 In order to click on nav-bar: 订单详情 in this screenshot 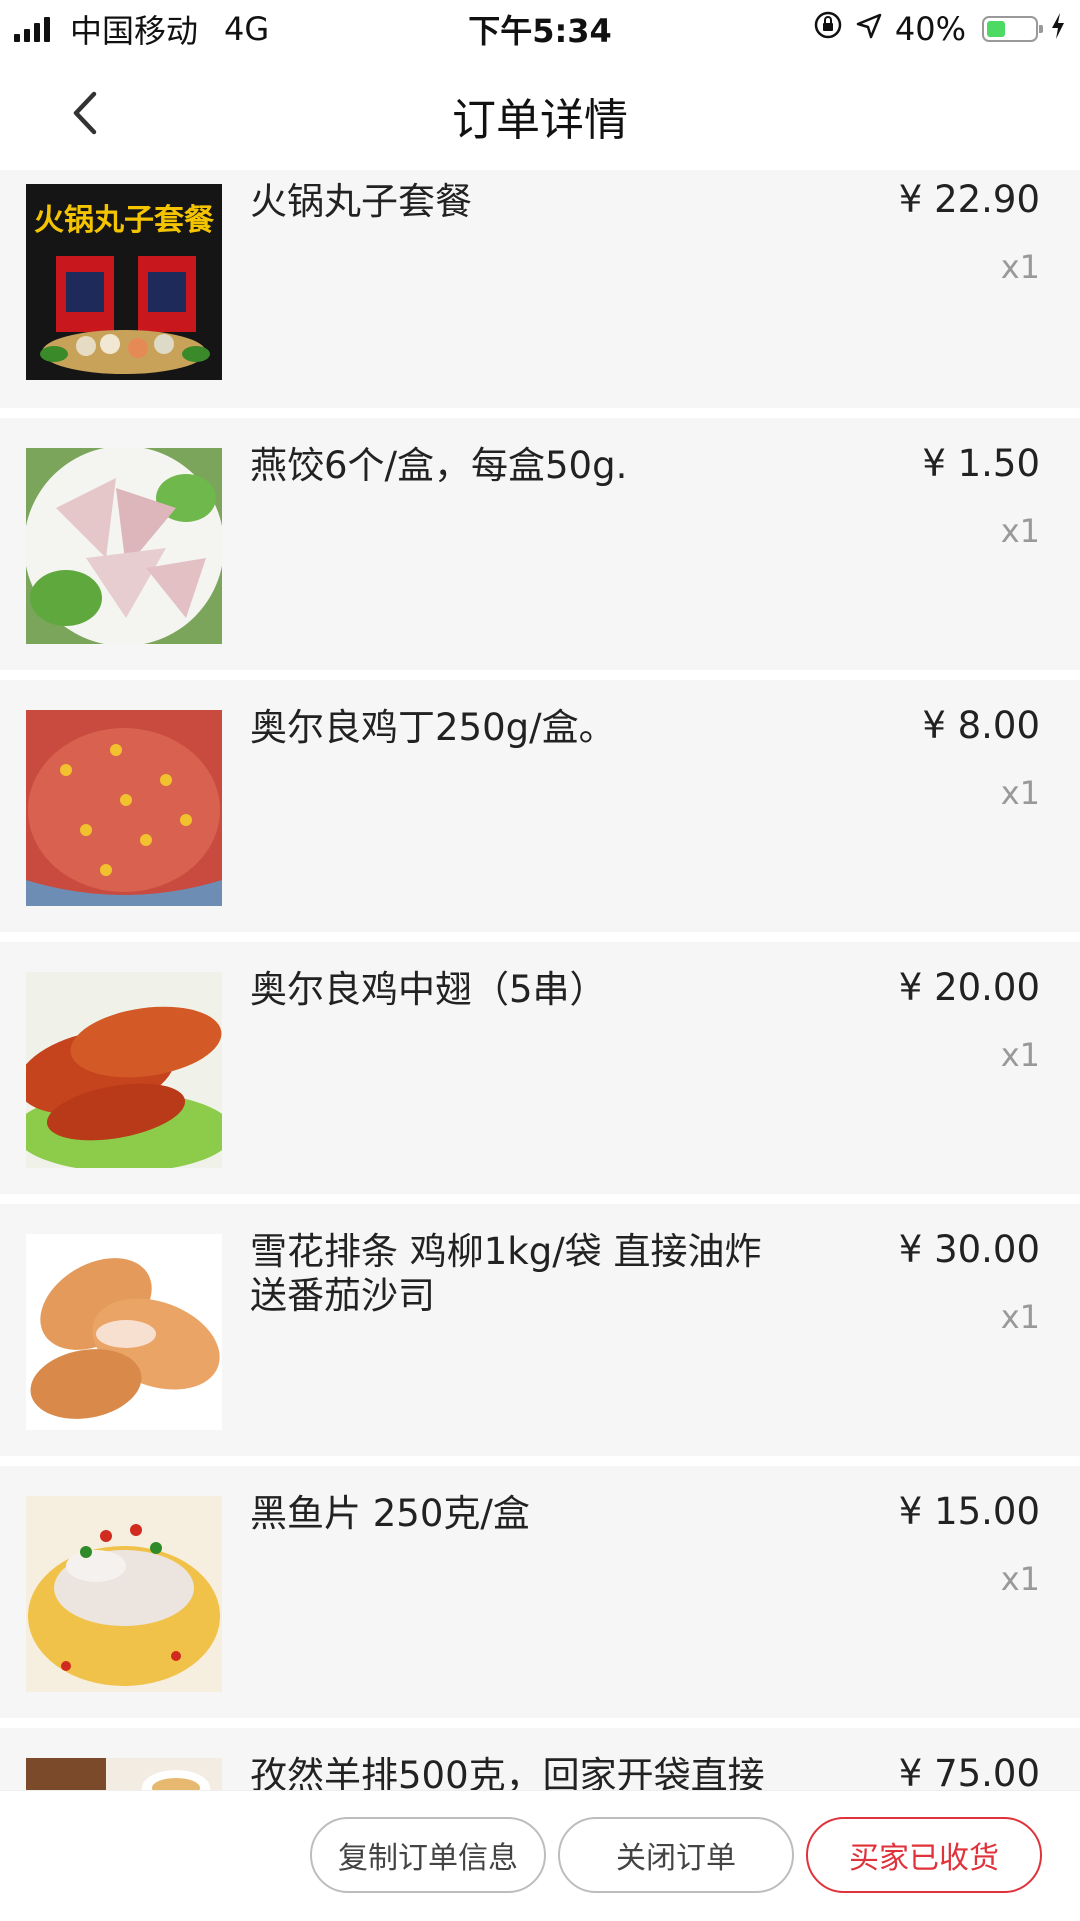, I will do `click(540, 114)`.